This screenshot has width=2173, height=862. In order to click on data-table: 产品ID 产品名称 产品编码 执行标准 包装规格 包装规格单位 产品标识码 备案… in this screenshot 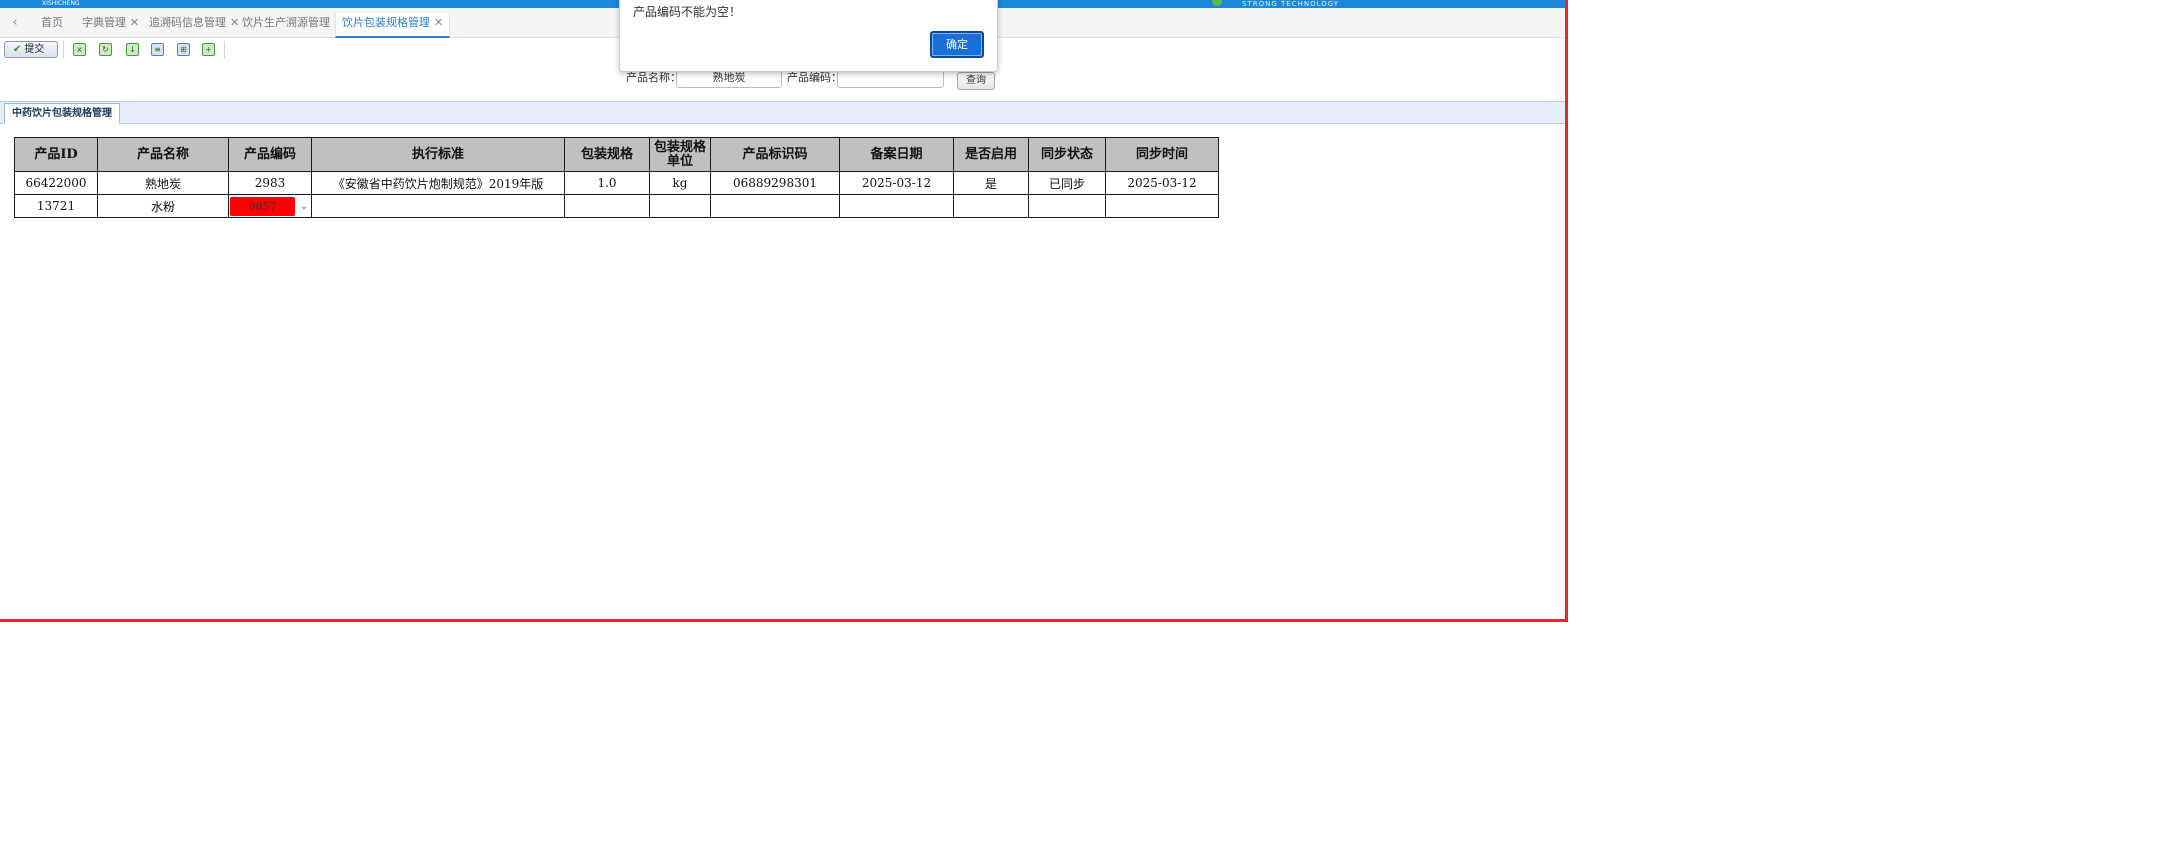, I will do `click(616, 177)`.